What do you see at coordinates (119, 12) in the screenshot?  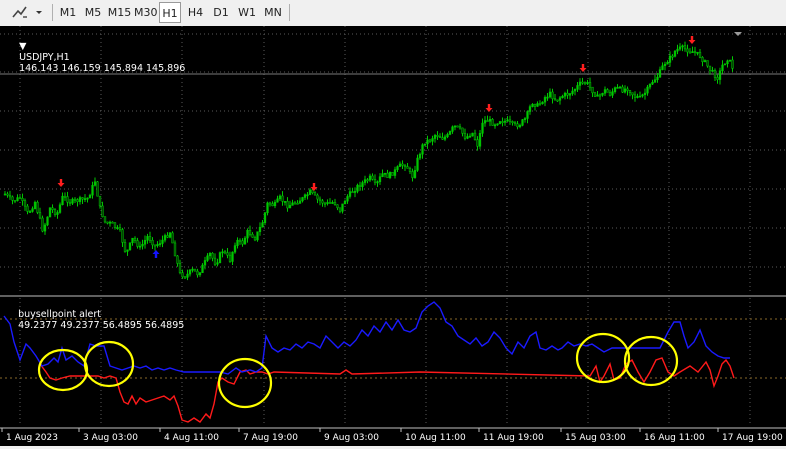 I see `timeframe-button-m15: M15` at bounding box center [119, 12].